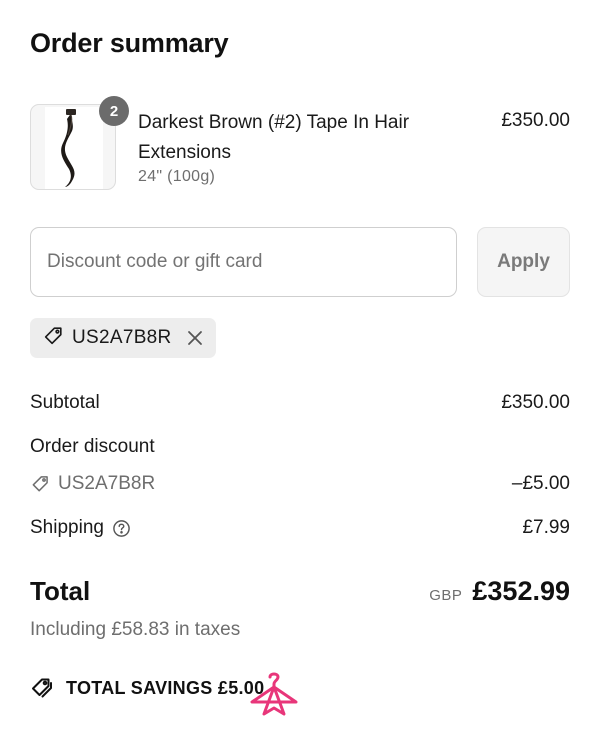 The image size is (600, 750). What do you see at coordinates (243, 262) in the screenshot?
I see `discount-code-input` at bounding box center [243, 262].